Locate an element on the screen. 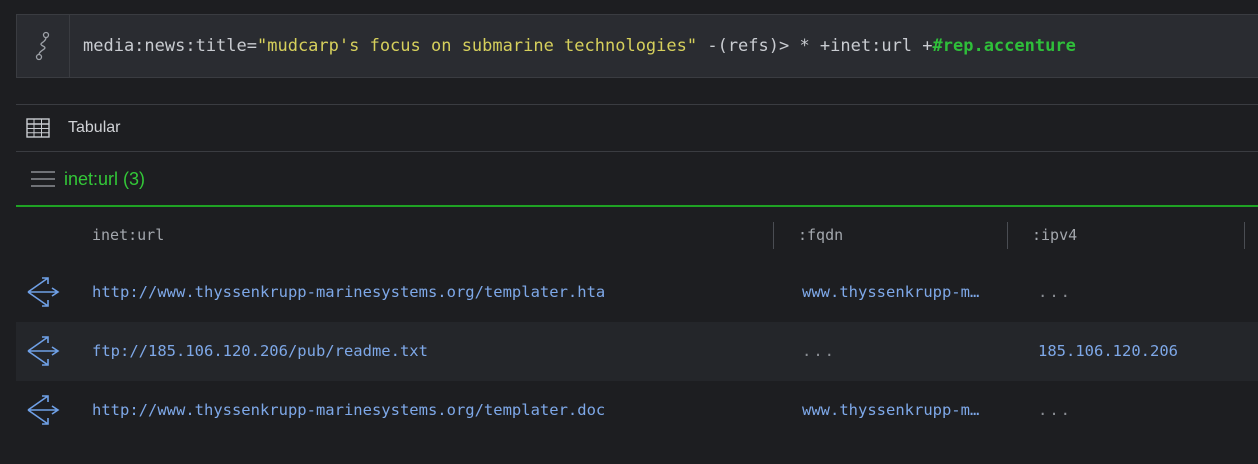 This screenshot has width=1258, height=464. tab-tabular: Tabular is located at coordinates (94, 128).